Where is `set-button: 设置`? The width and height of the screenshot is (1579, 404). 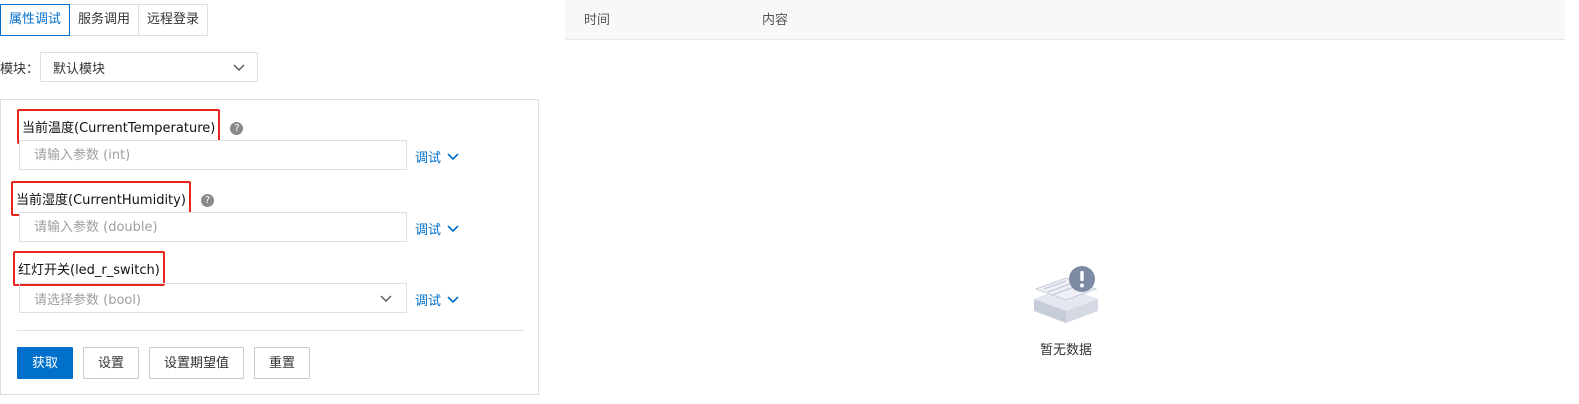 set-button: 设置 is located at coordinates (111, 363).